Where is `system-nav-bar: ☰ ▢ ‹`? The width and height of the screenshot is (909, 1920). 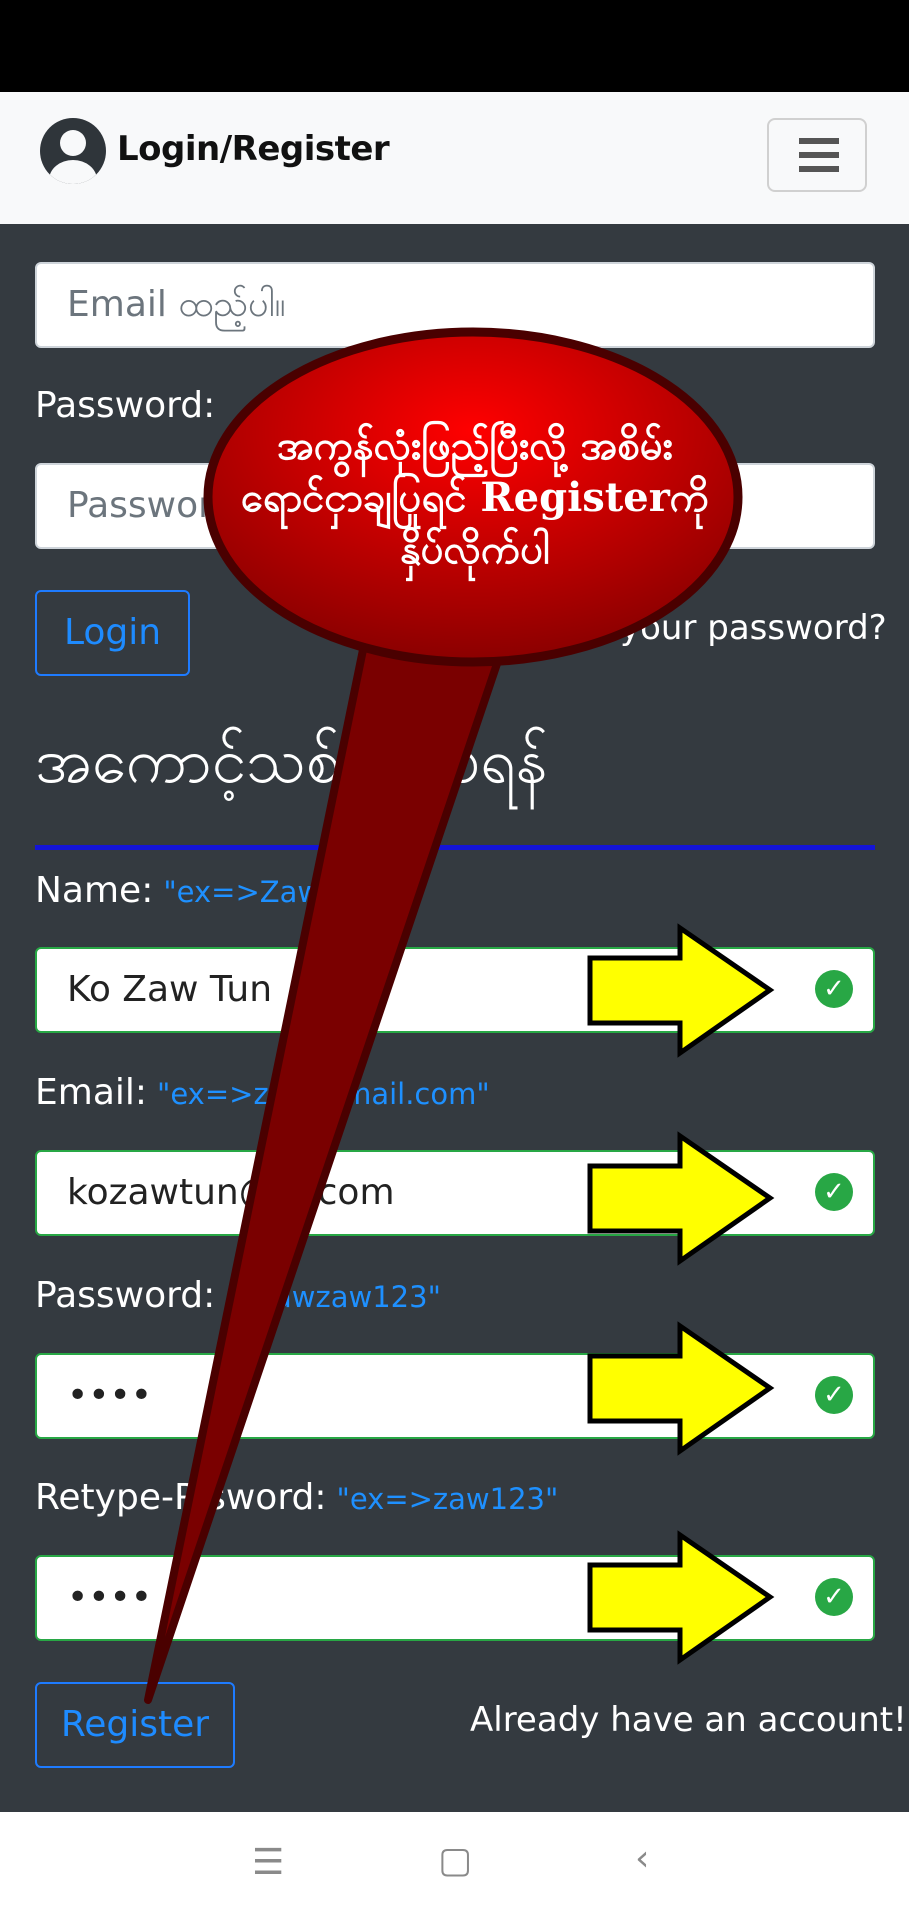
system-nav-bar: ☰ ▢ ‹ is located at coordinates (454, 1866).